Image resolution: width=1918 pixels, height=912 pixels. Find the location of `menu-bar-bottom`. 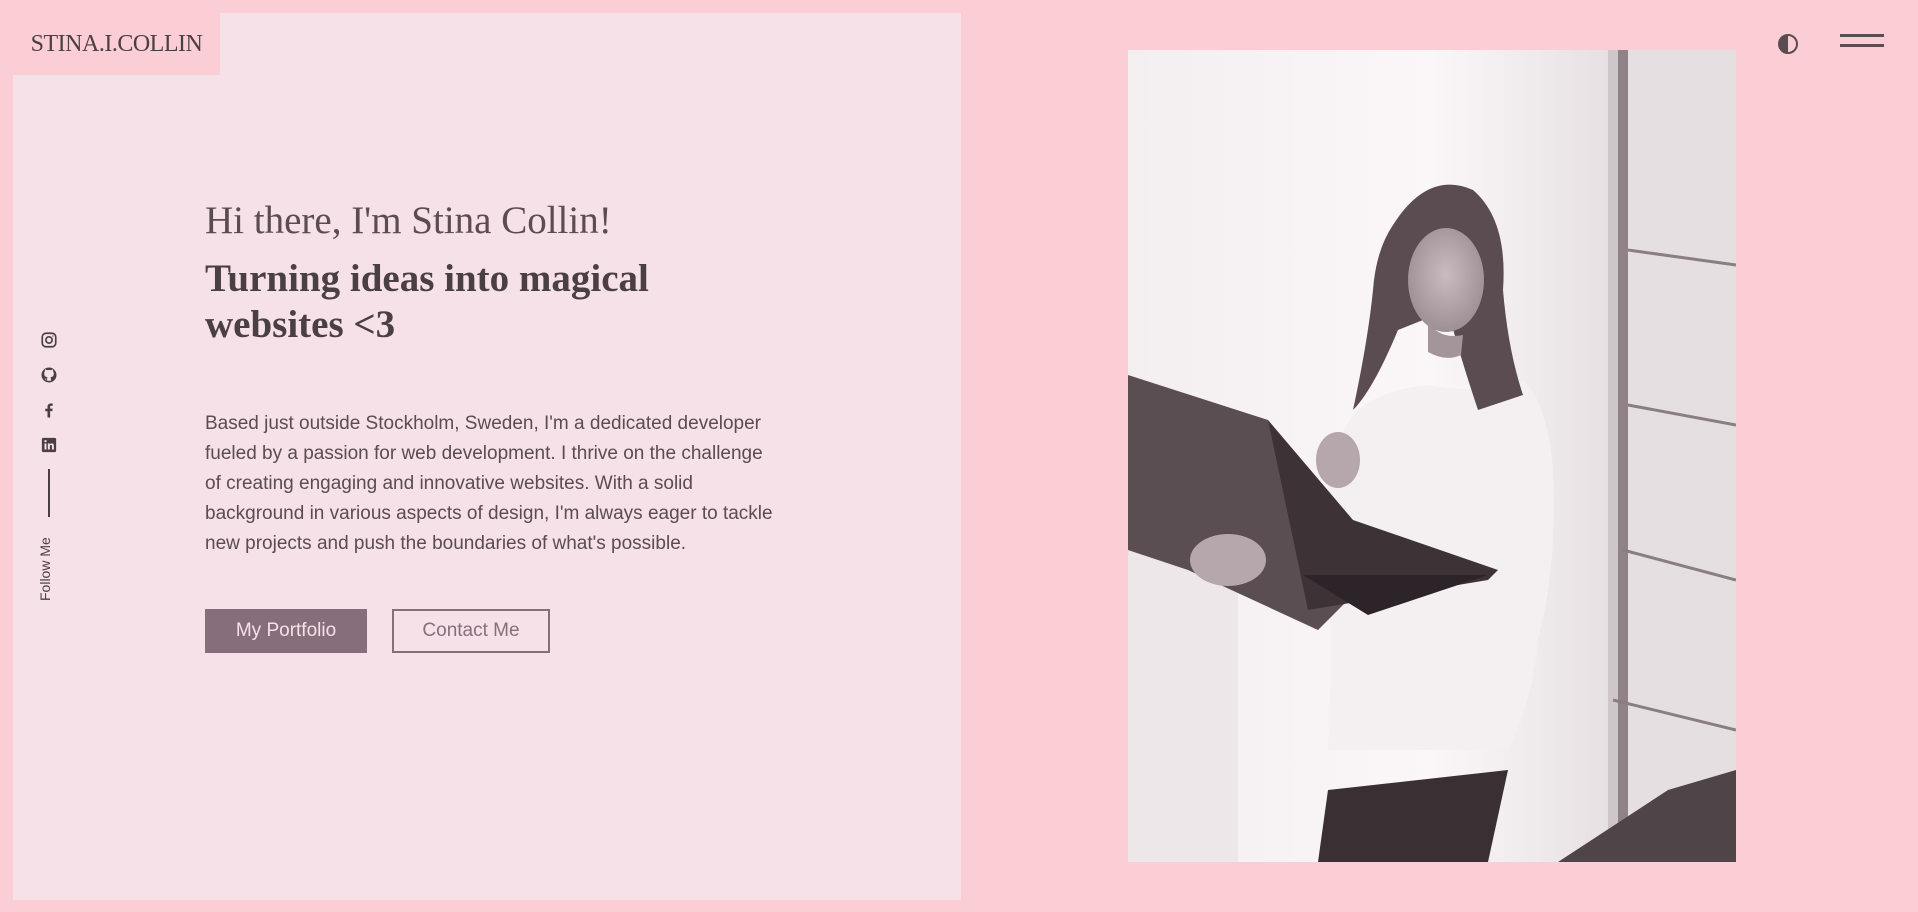

menu-bar-bottom is located at coordinates (1862, 45).